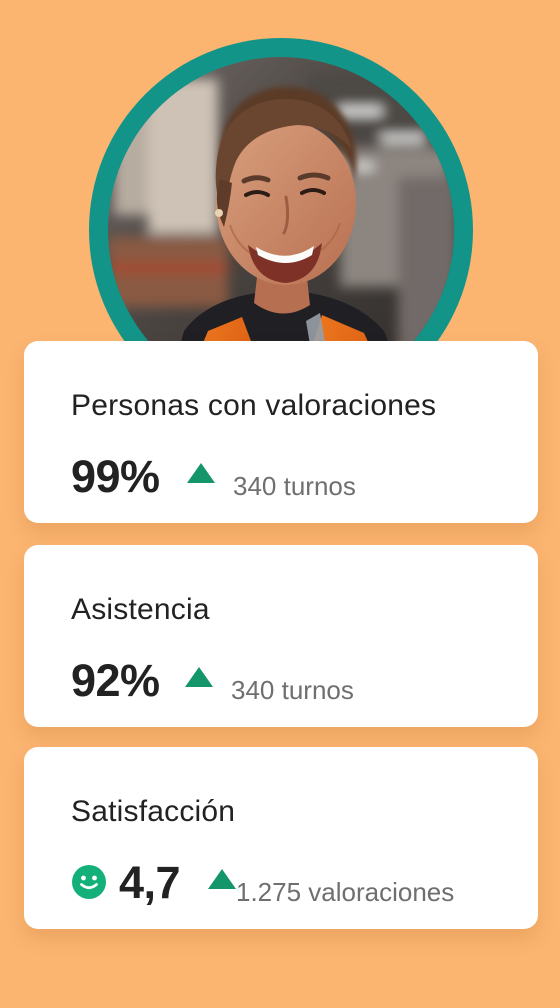 The width and height of the screenshot is (560, 1008). Describe the element at coordinates (140, 609) in the screenshot. I see `card-title: Asistencia` at that location.